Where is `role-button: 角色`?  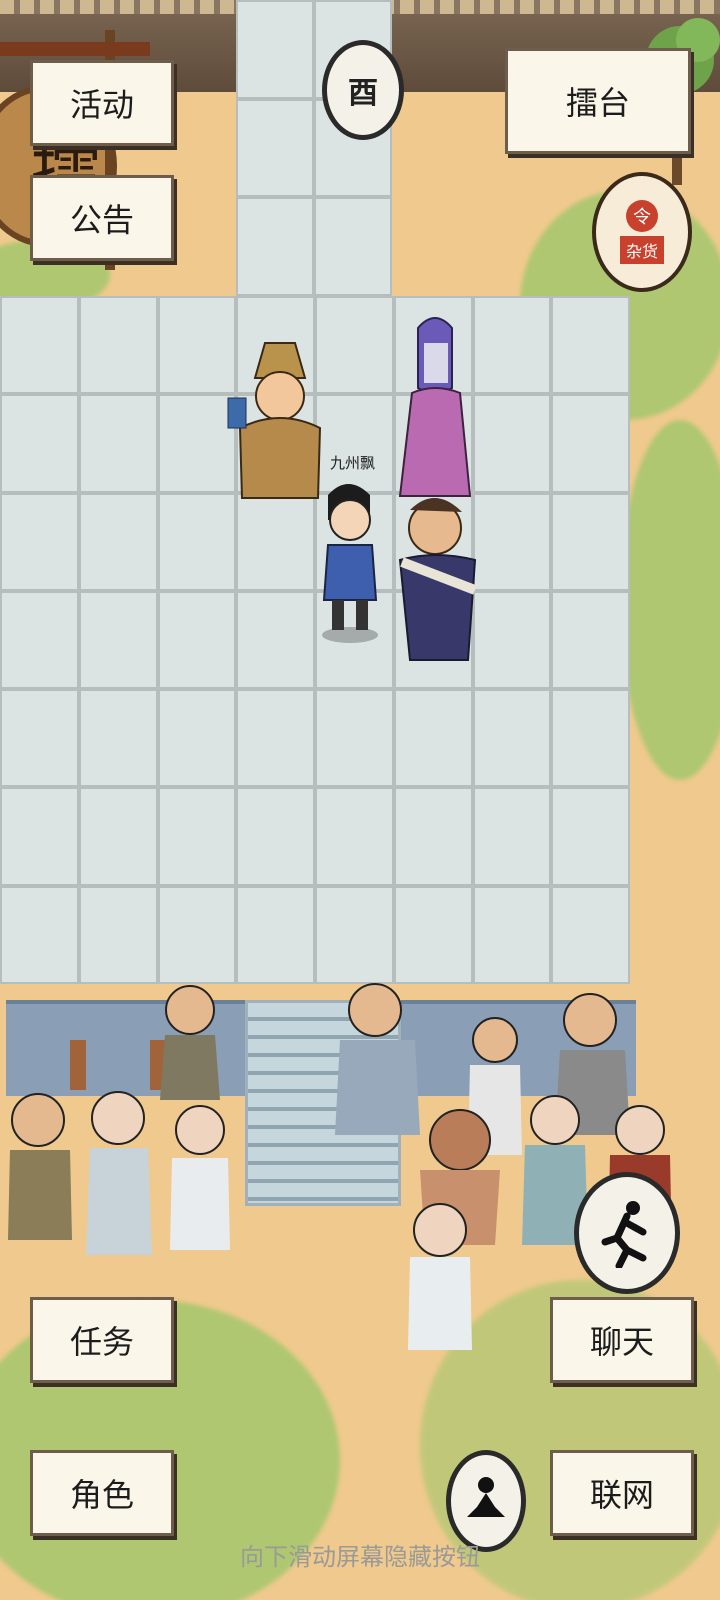
role-button: 角色 is located at coordinates (102, 1493).